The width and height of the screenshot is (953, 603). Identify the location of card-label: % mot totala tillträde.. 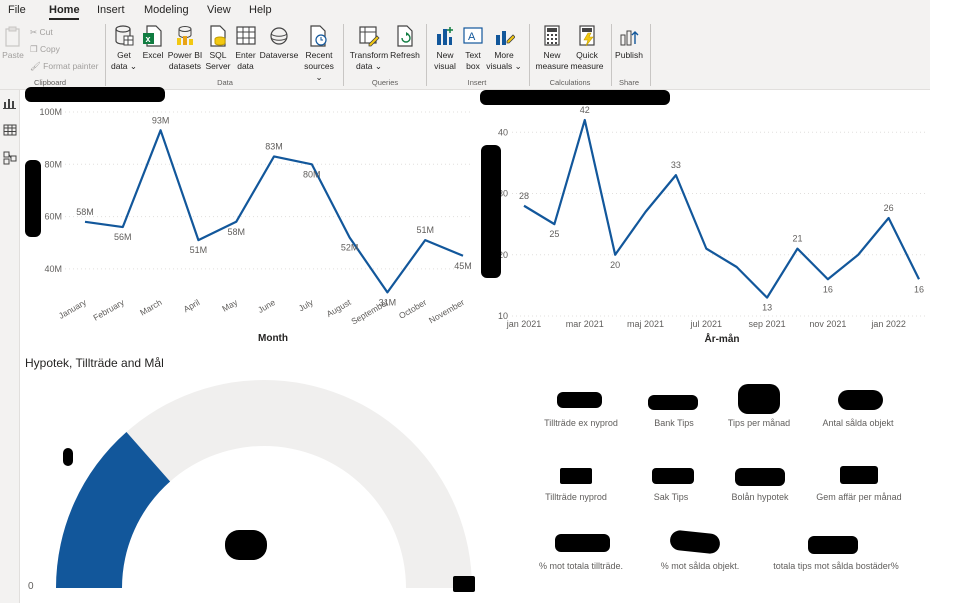
(581, 566).